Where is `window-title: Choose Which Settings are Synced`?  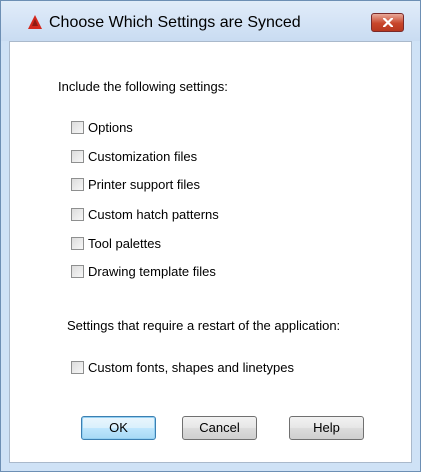
window-title: Choose Which Settings are Synced is located at coordinates (175, 22).